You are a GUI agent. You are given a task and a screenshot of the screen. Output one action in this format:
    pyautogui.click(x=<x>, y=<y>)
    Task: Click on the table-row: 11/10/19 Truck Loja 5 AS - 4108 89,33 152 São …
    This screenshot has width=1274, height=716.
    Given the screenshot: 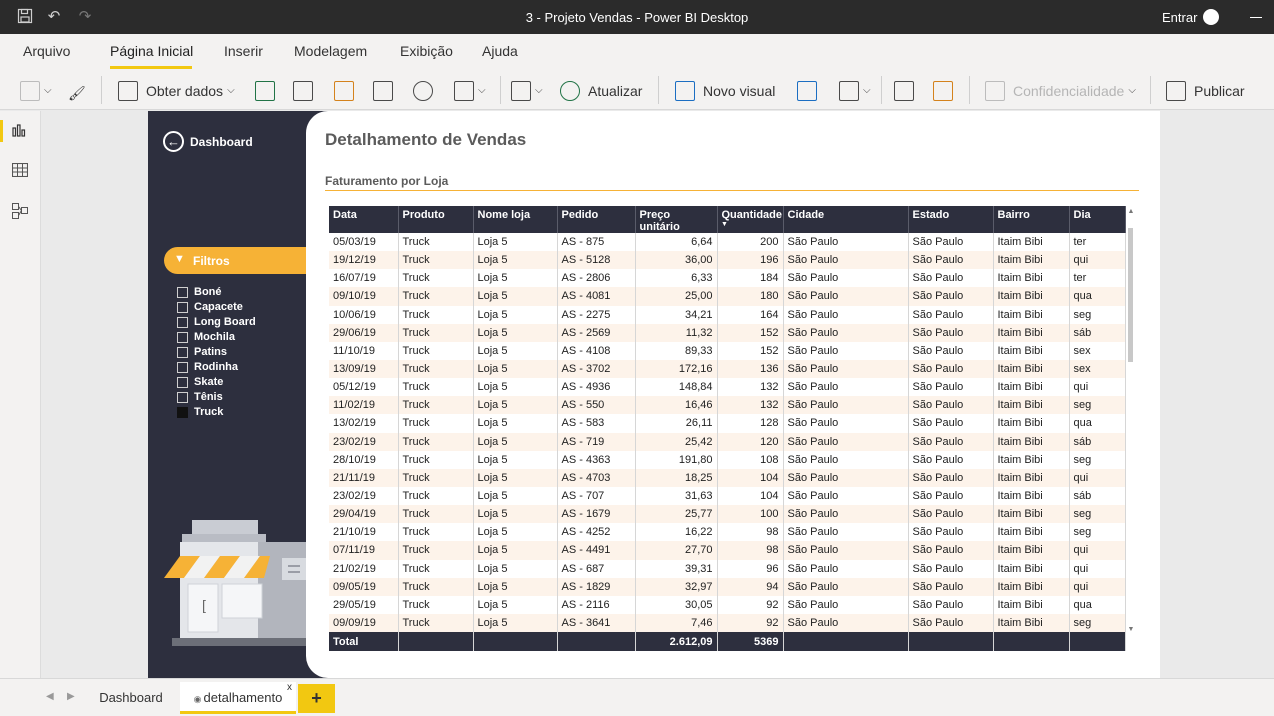 What is the action you would take?
    pyautogui.click(x=727, y=350)
    